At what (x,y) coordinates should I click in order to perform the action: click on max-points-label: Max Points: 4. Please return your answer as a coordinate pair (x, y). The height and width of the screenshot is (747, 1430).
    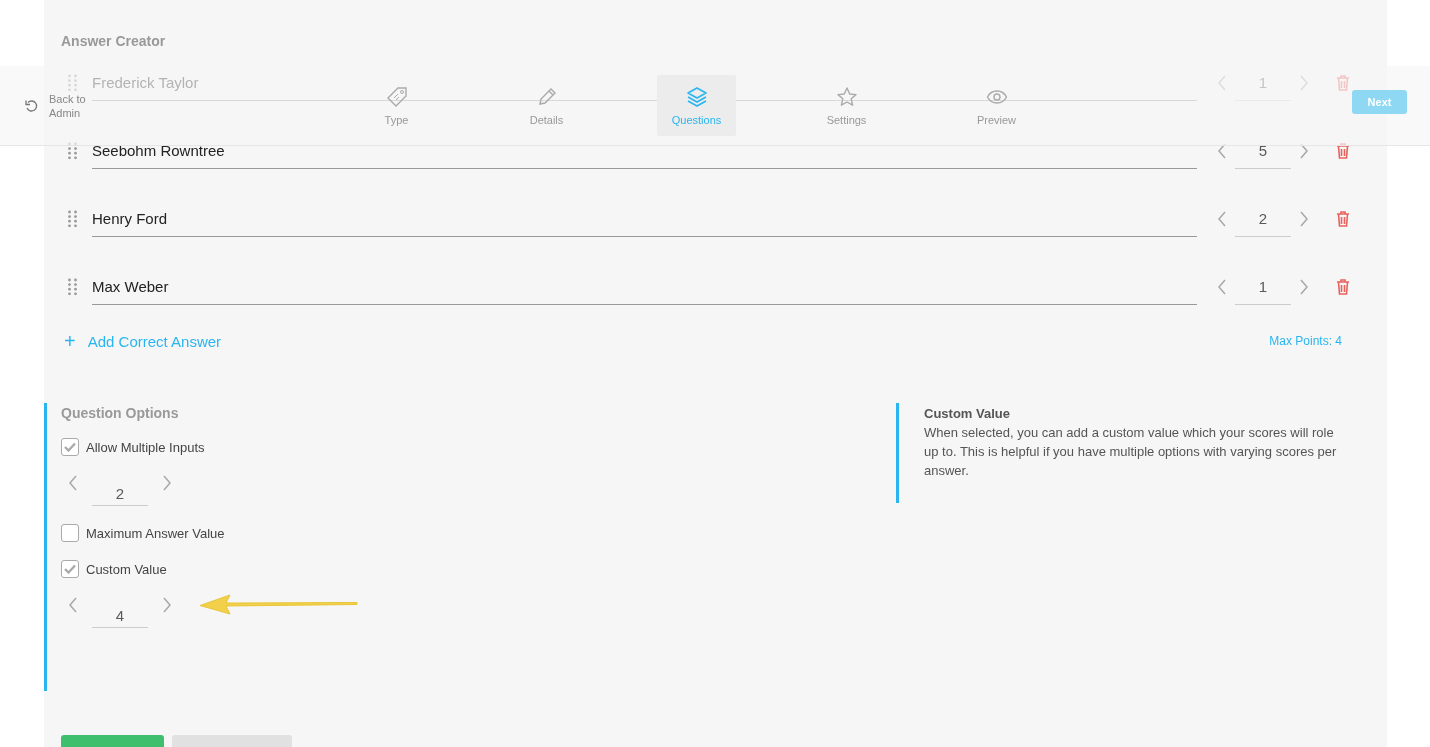
    Looking at the image, I should click on (1305, 341).